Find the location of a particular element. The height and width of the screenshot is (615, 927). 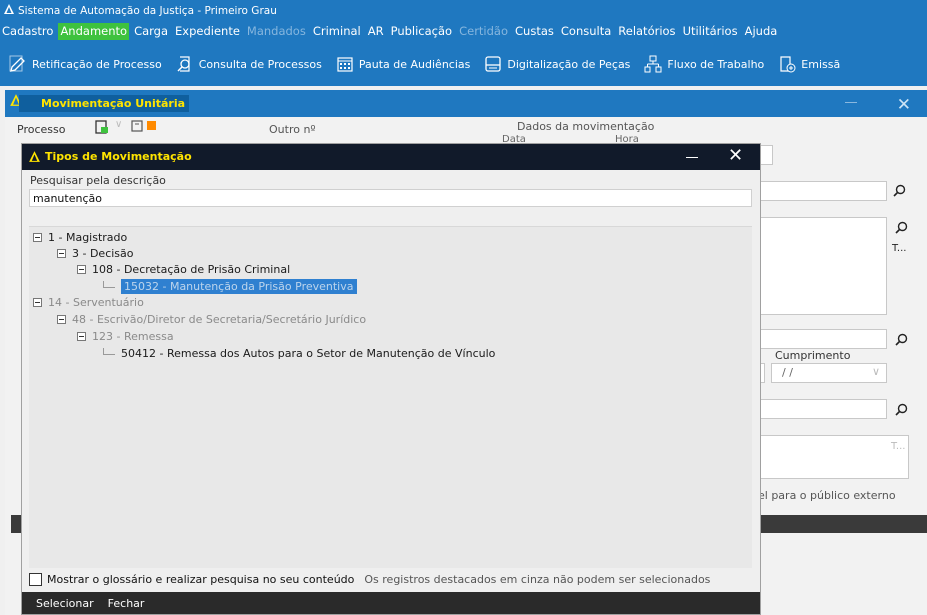

tree-node-decretacao: 108 - Decretação de Prisão Criminal is located at coordinates (183, 269).